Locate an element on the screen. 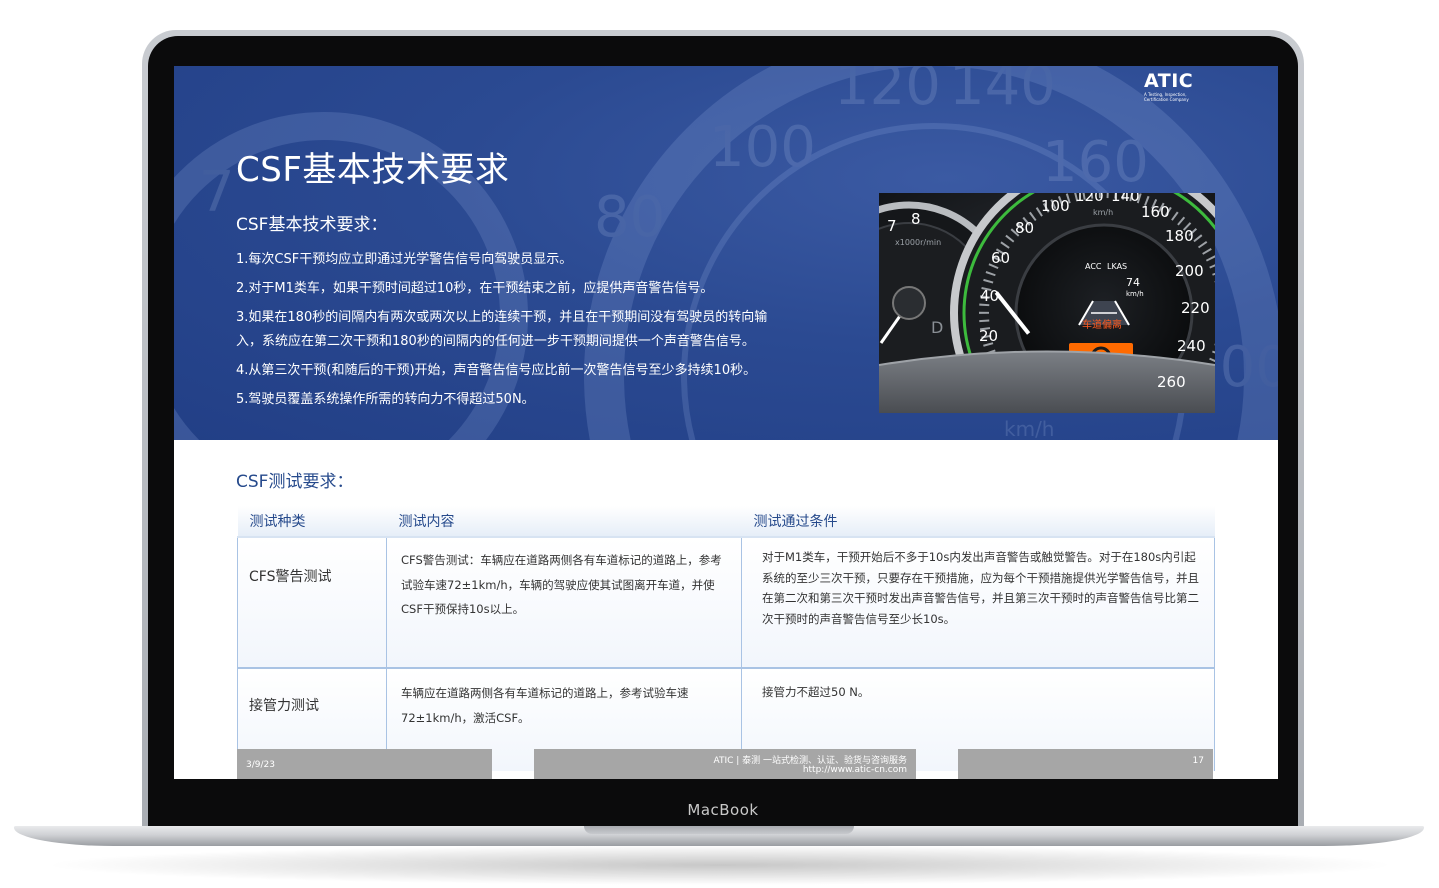 The height and width of the screenshot is (888, 1439). speed-tick: 60 is located at coordinates (1000, 258).